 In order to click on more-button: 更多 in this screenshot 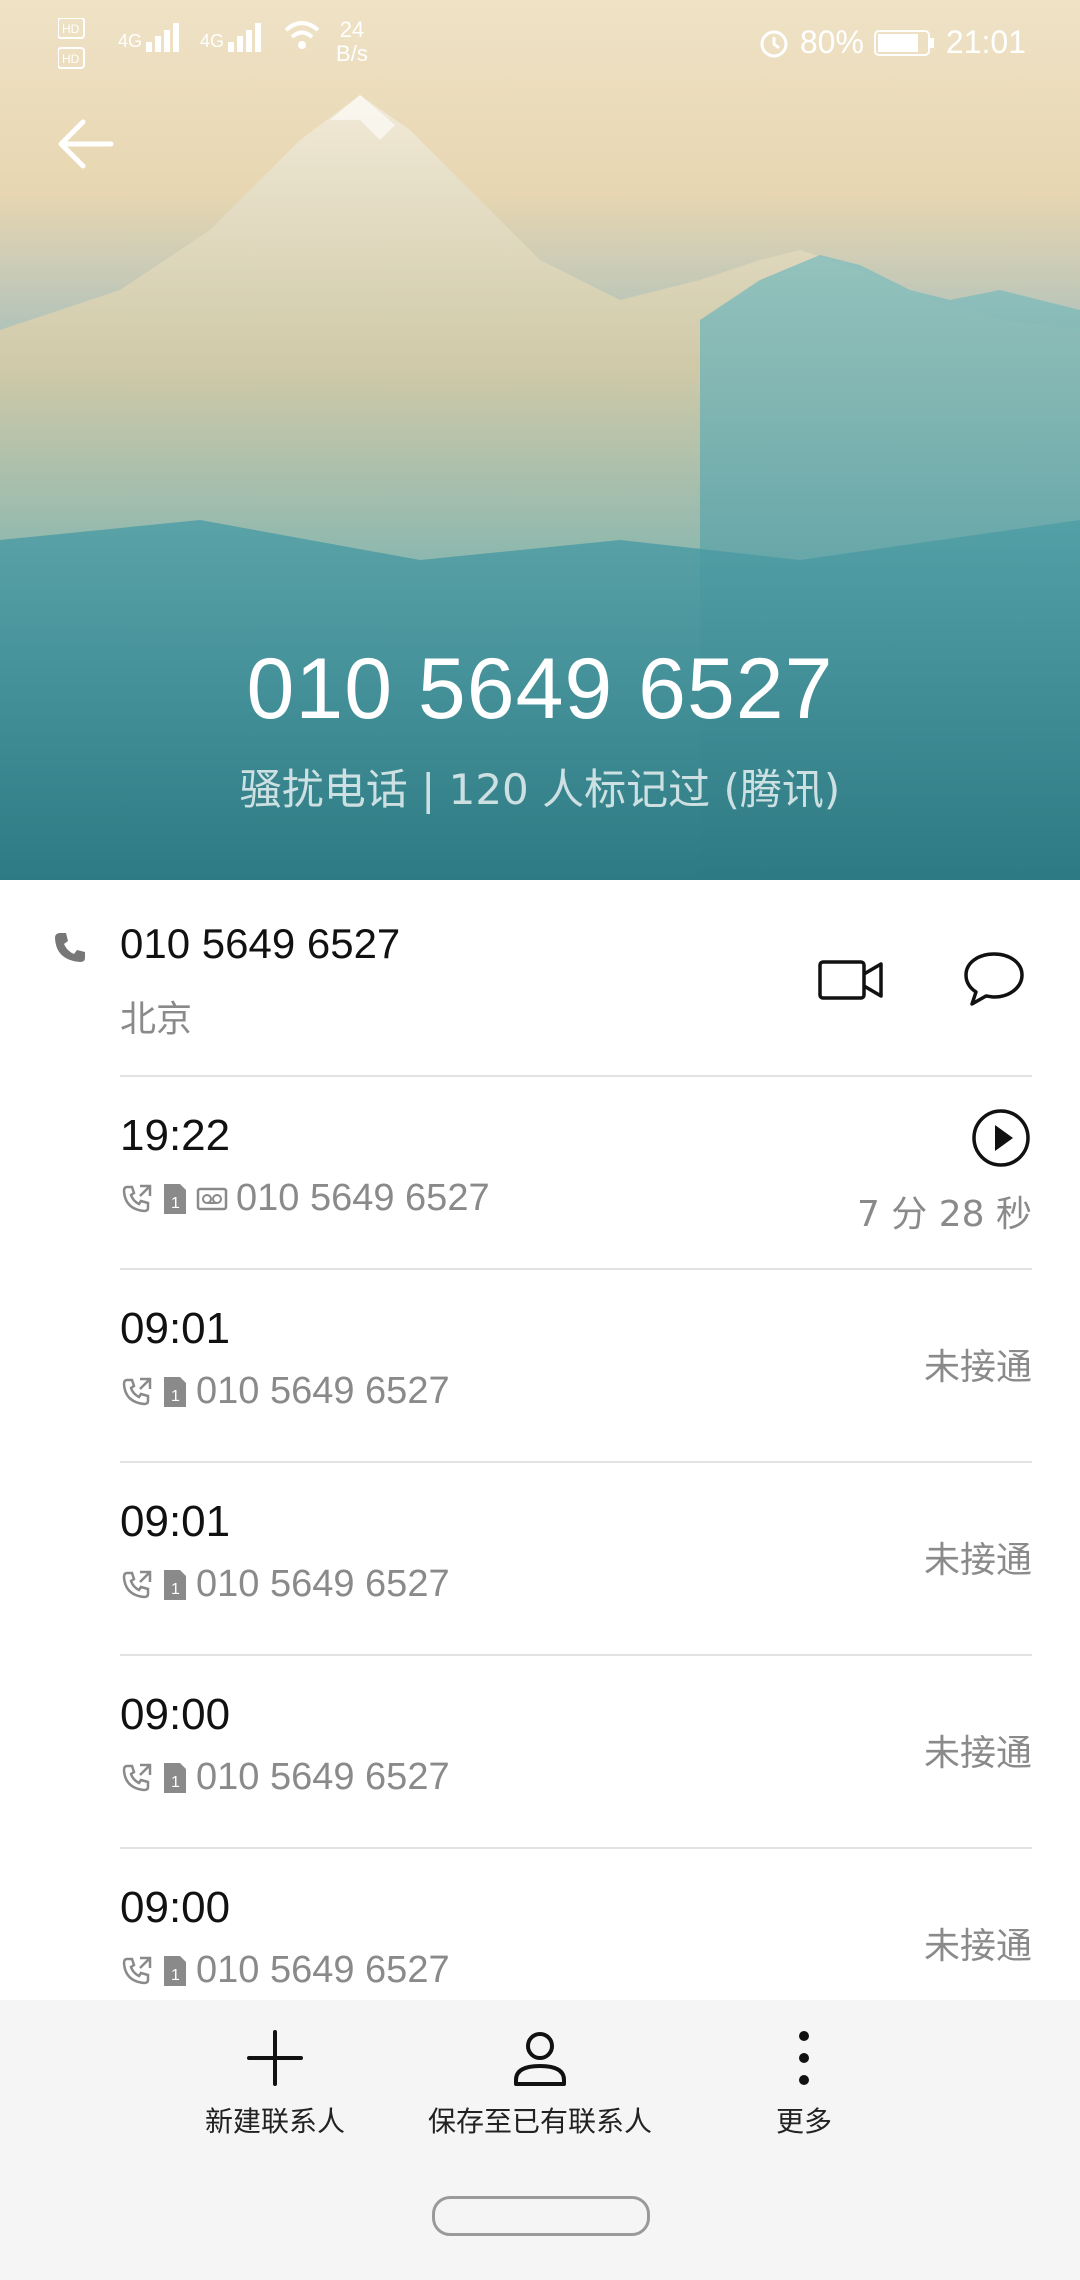, I will do `click(804, 2084)`.